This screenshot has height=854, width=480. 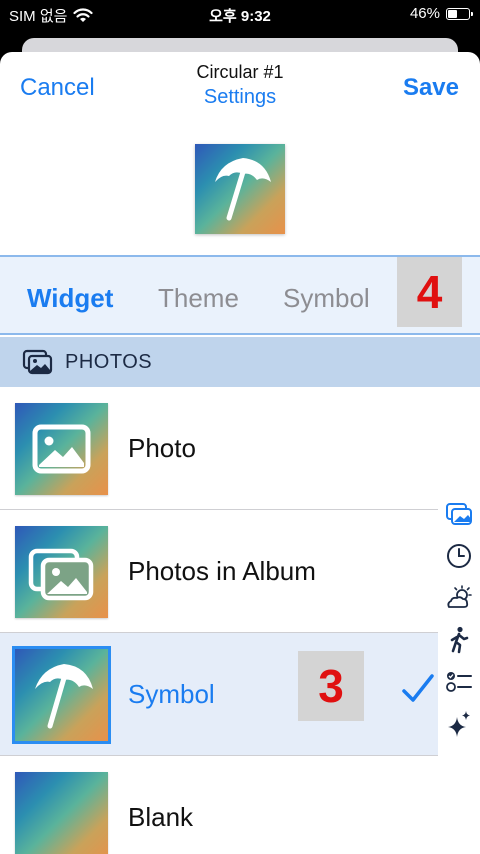 I want to click on nav-bar: Cancel Circular #1 Settings Save, so click(x=240, y=97).